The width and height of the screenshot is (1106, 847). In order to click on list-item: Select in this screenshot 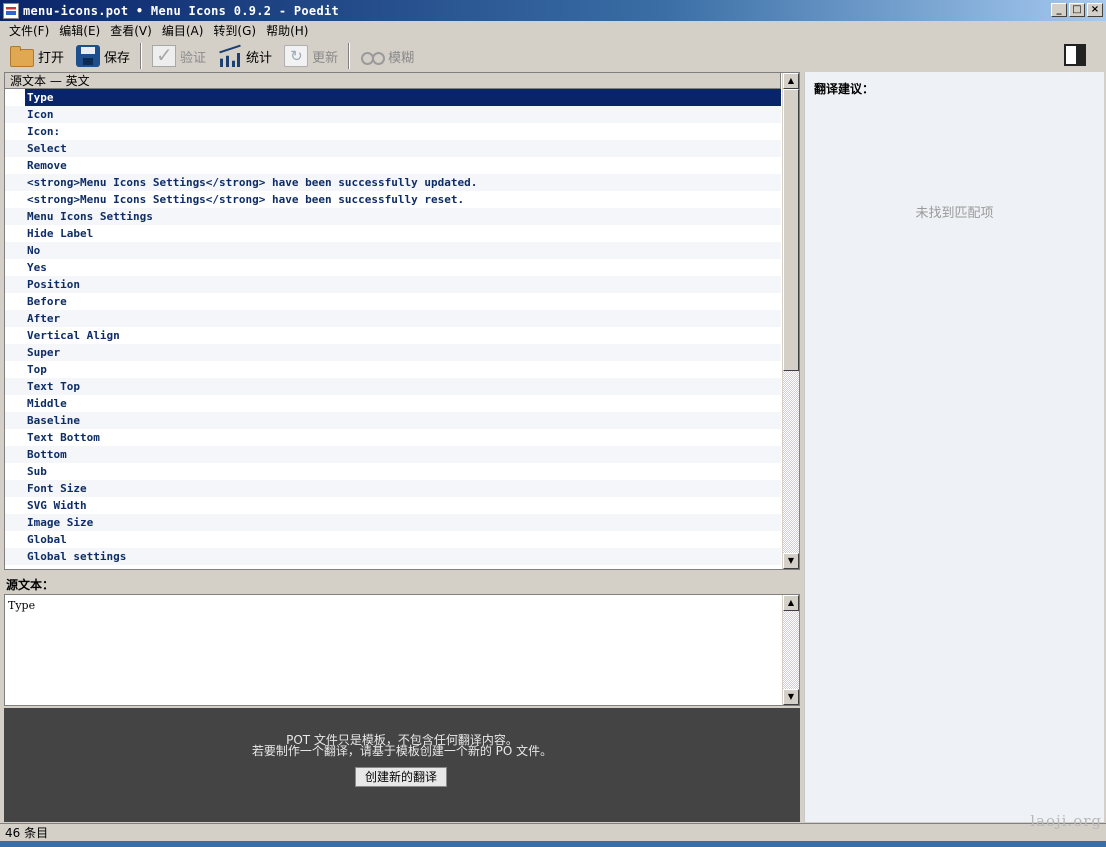, I will do `click(393, 148)`.